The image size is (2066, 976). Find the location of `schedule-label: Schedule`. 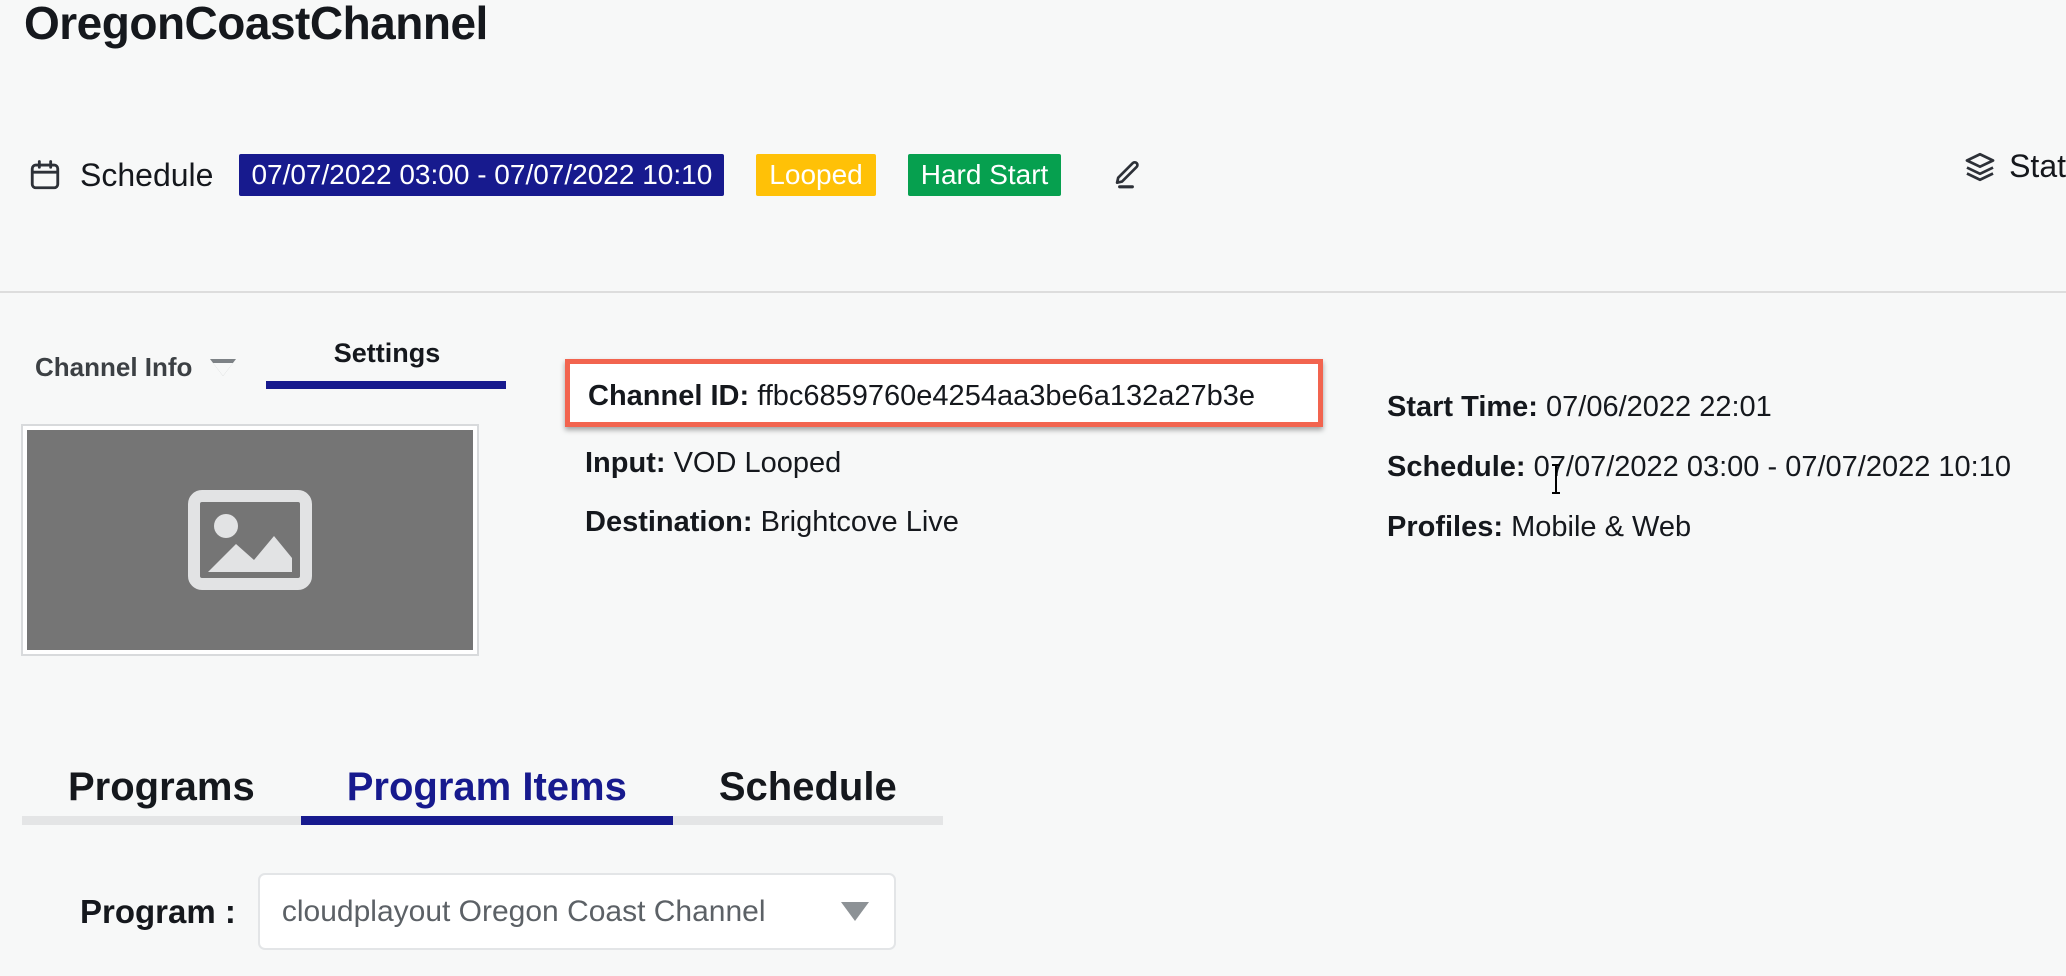

schedule-label: Schedule is located at coordinates (147, 174).